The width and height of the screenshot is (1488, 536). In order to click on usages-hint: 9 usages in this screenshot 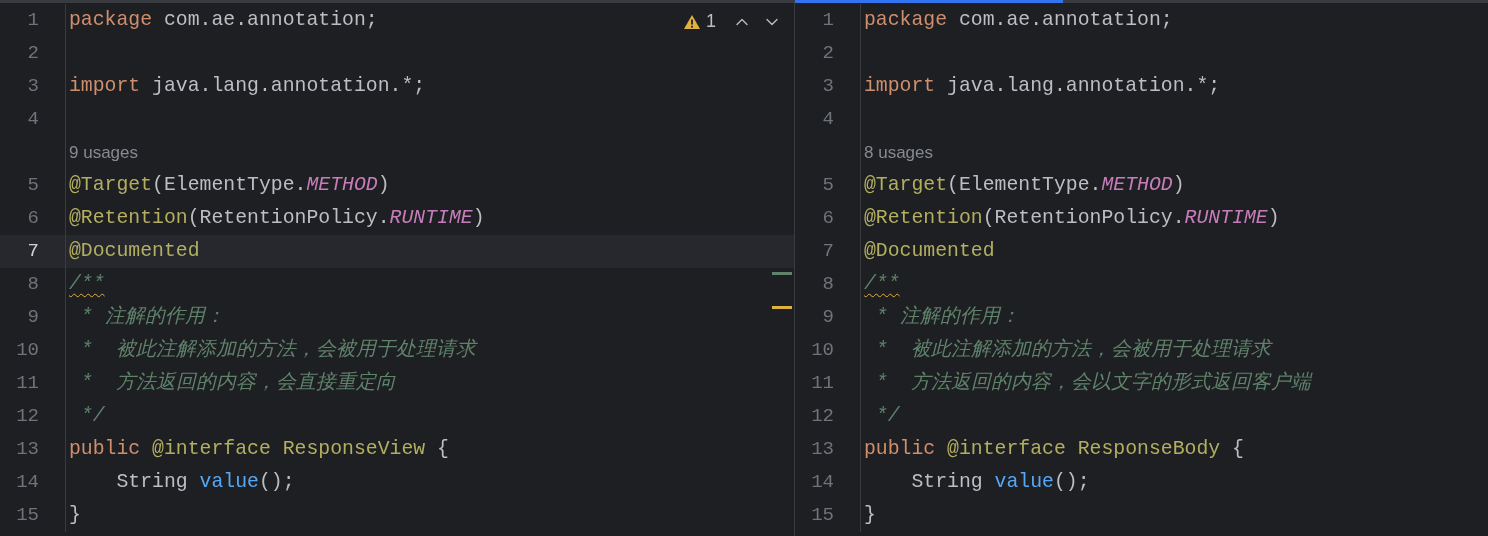, I will do `click(103, 152)`.